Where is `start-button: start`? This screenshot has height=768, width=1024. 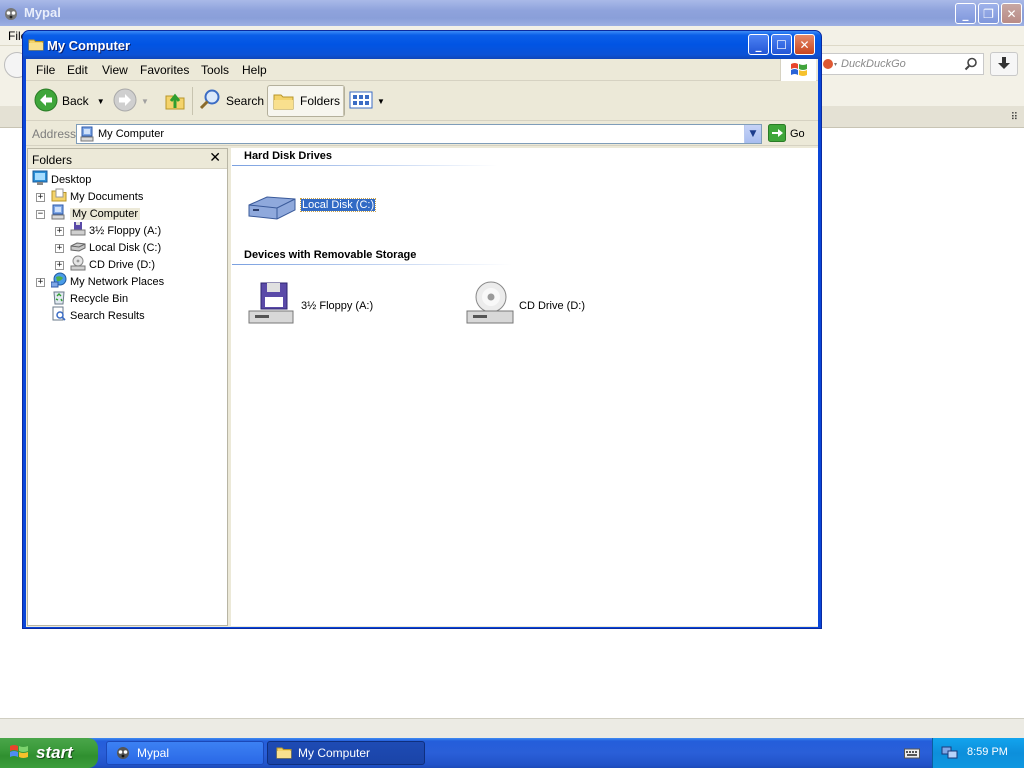
start-button: start is located at coordinates (49, 753).